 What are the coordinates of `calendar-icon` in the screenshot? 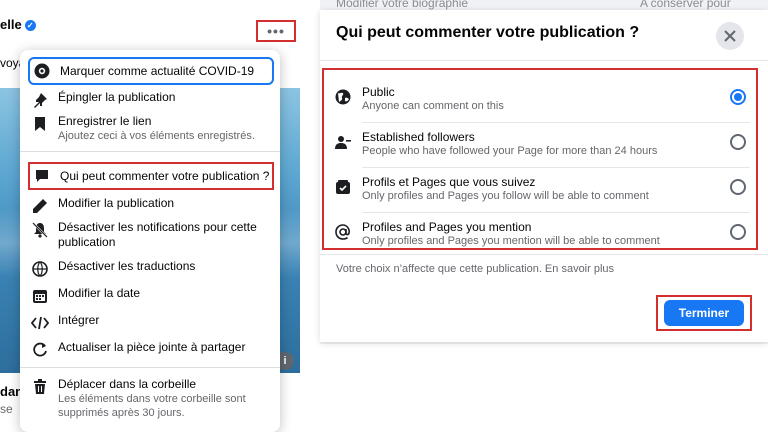 It's located at (40, 296).